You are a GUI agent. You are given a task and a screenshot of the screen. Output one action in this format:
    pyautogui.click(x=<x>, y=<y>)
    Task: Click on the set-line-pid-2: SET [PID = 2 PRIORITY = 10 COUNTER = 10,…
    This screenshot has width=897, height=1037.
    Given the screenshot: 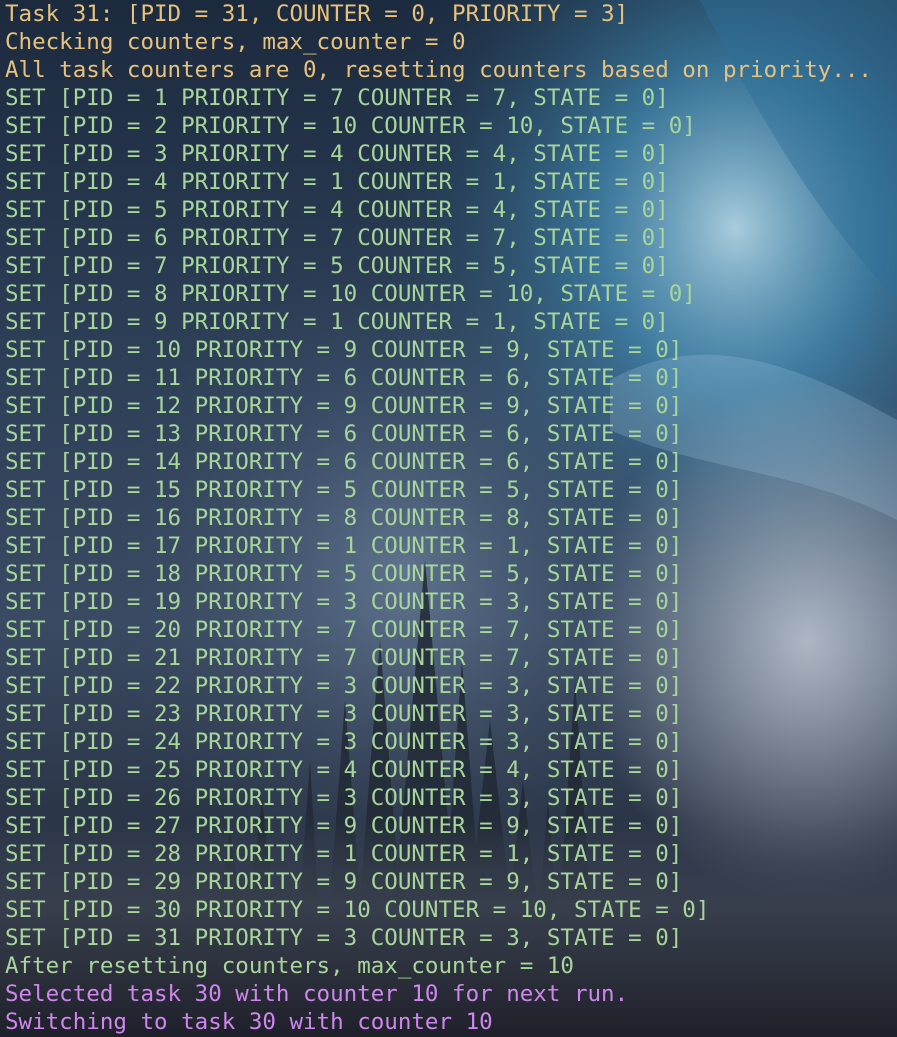 What is the action you would take?
    pyautogui.click(x=350, y=126)
    